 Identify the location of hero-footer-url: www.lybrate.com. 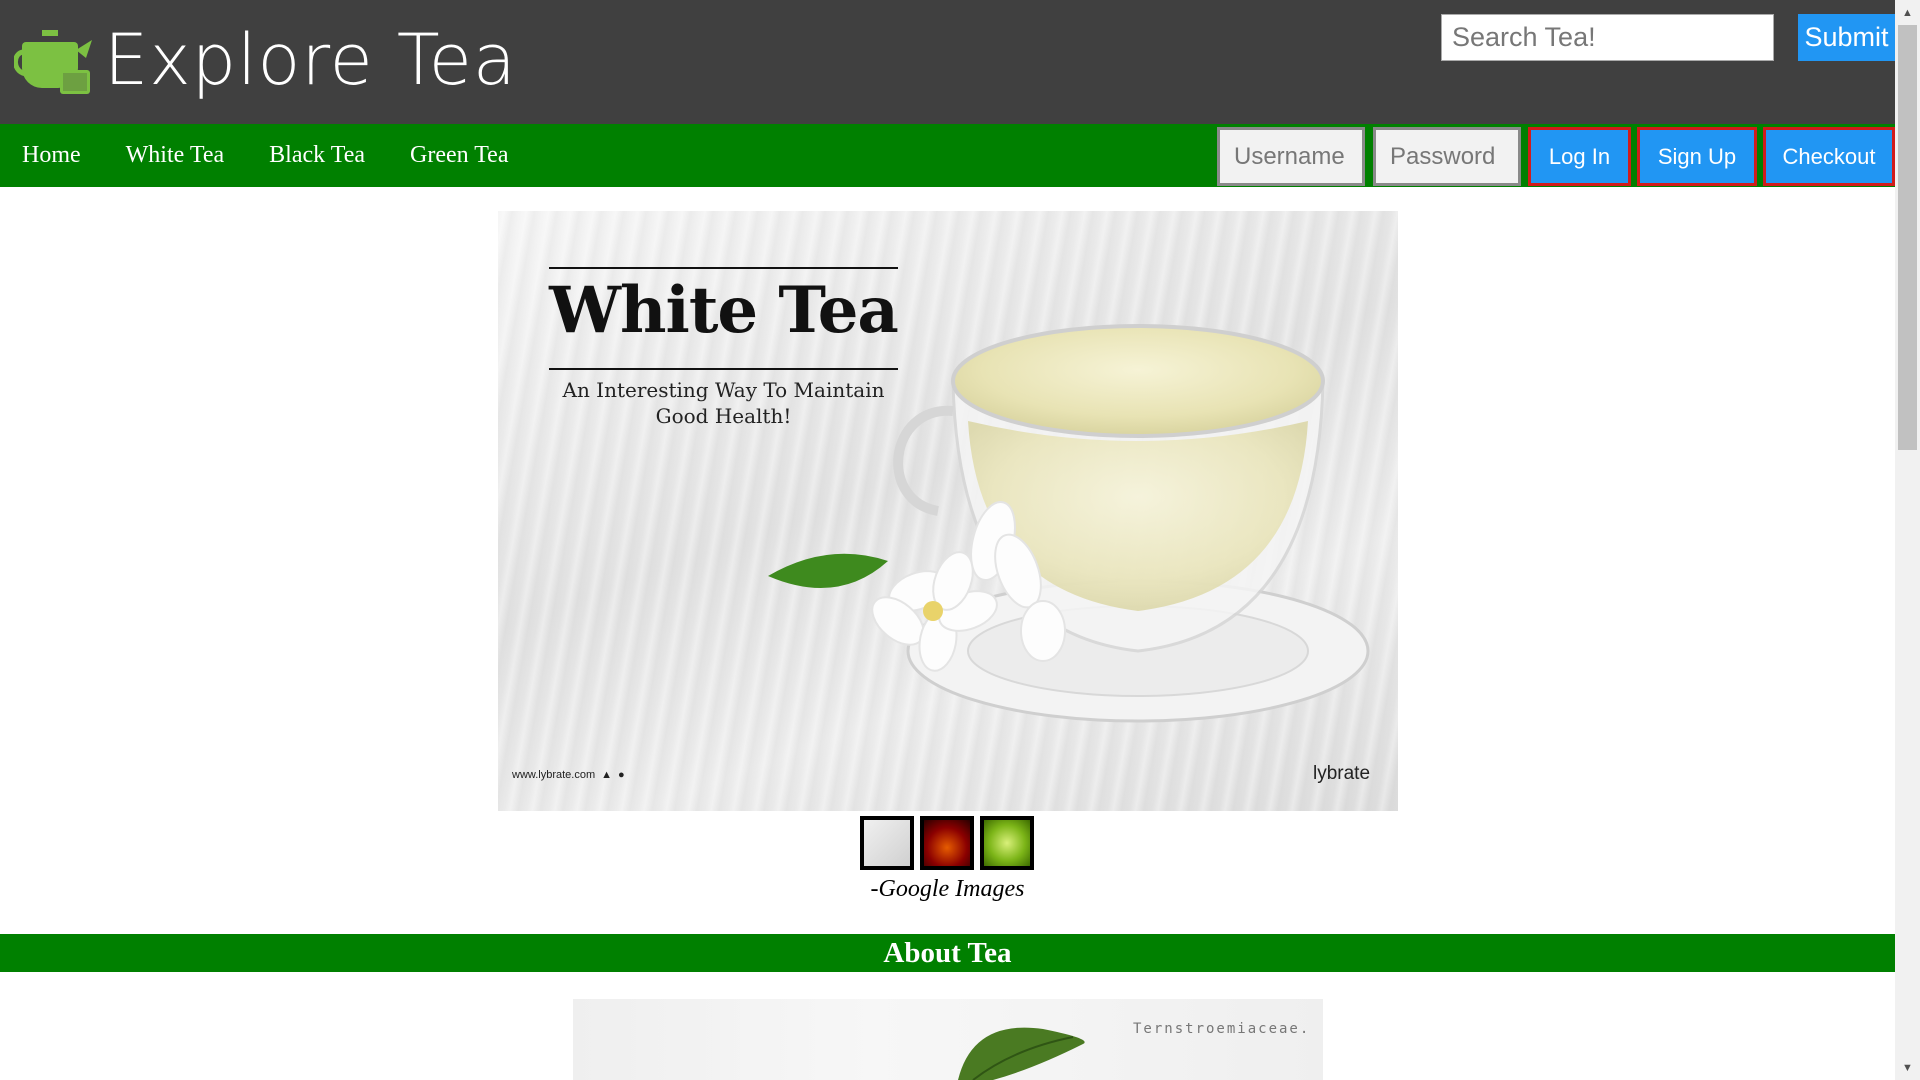
(554, 775).